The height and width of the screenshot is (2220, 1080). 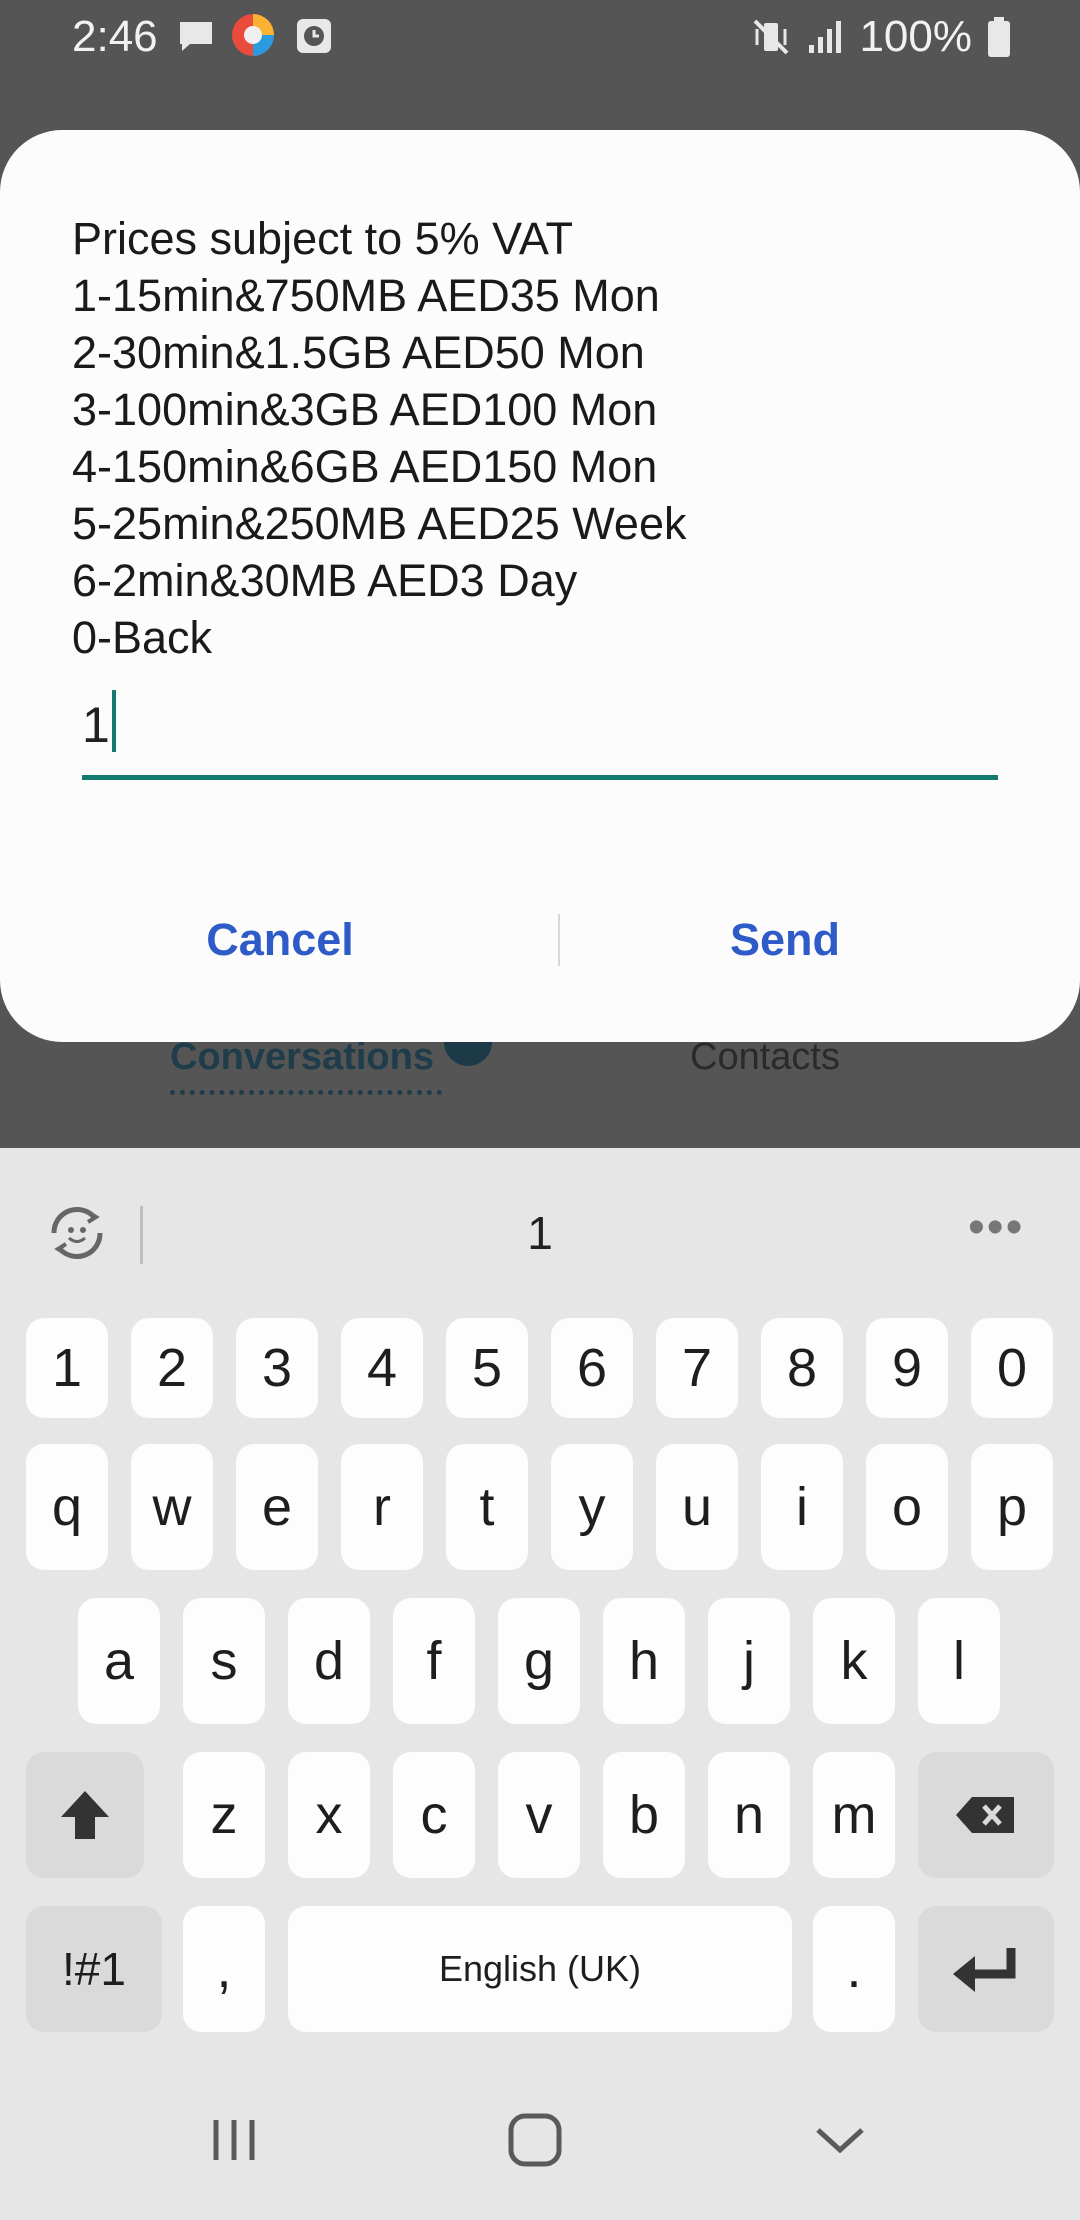 I want to click on key-label: 5, so click(x=487, y=1368).